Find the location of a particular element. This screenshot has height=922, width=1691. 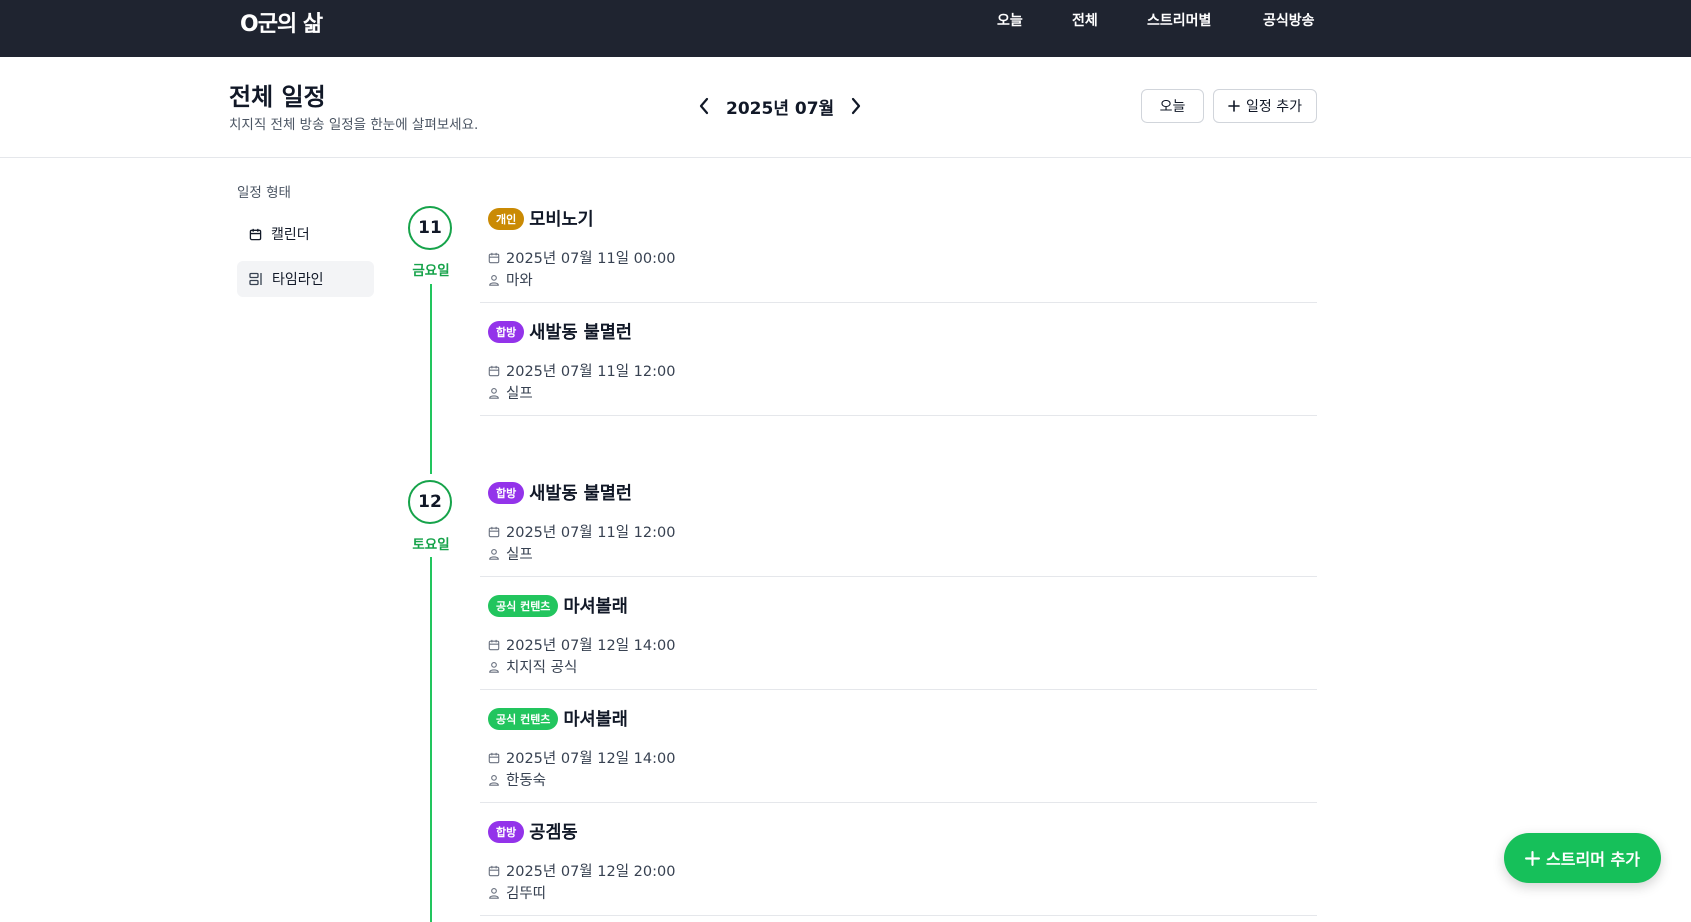

chevron-right-icon is located at coordinates (856, 106).